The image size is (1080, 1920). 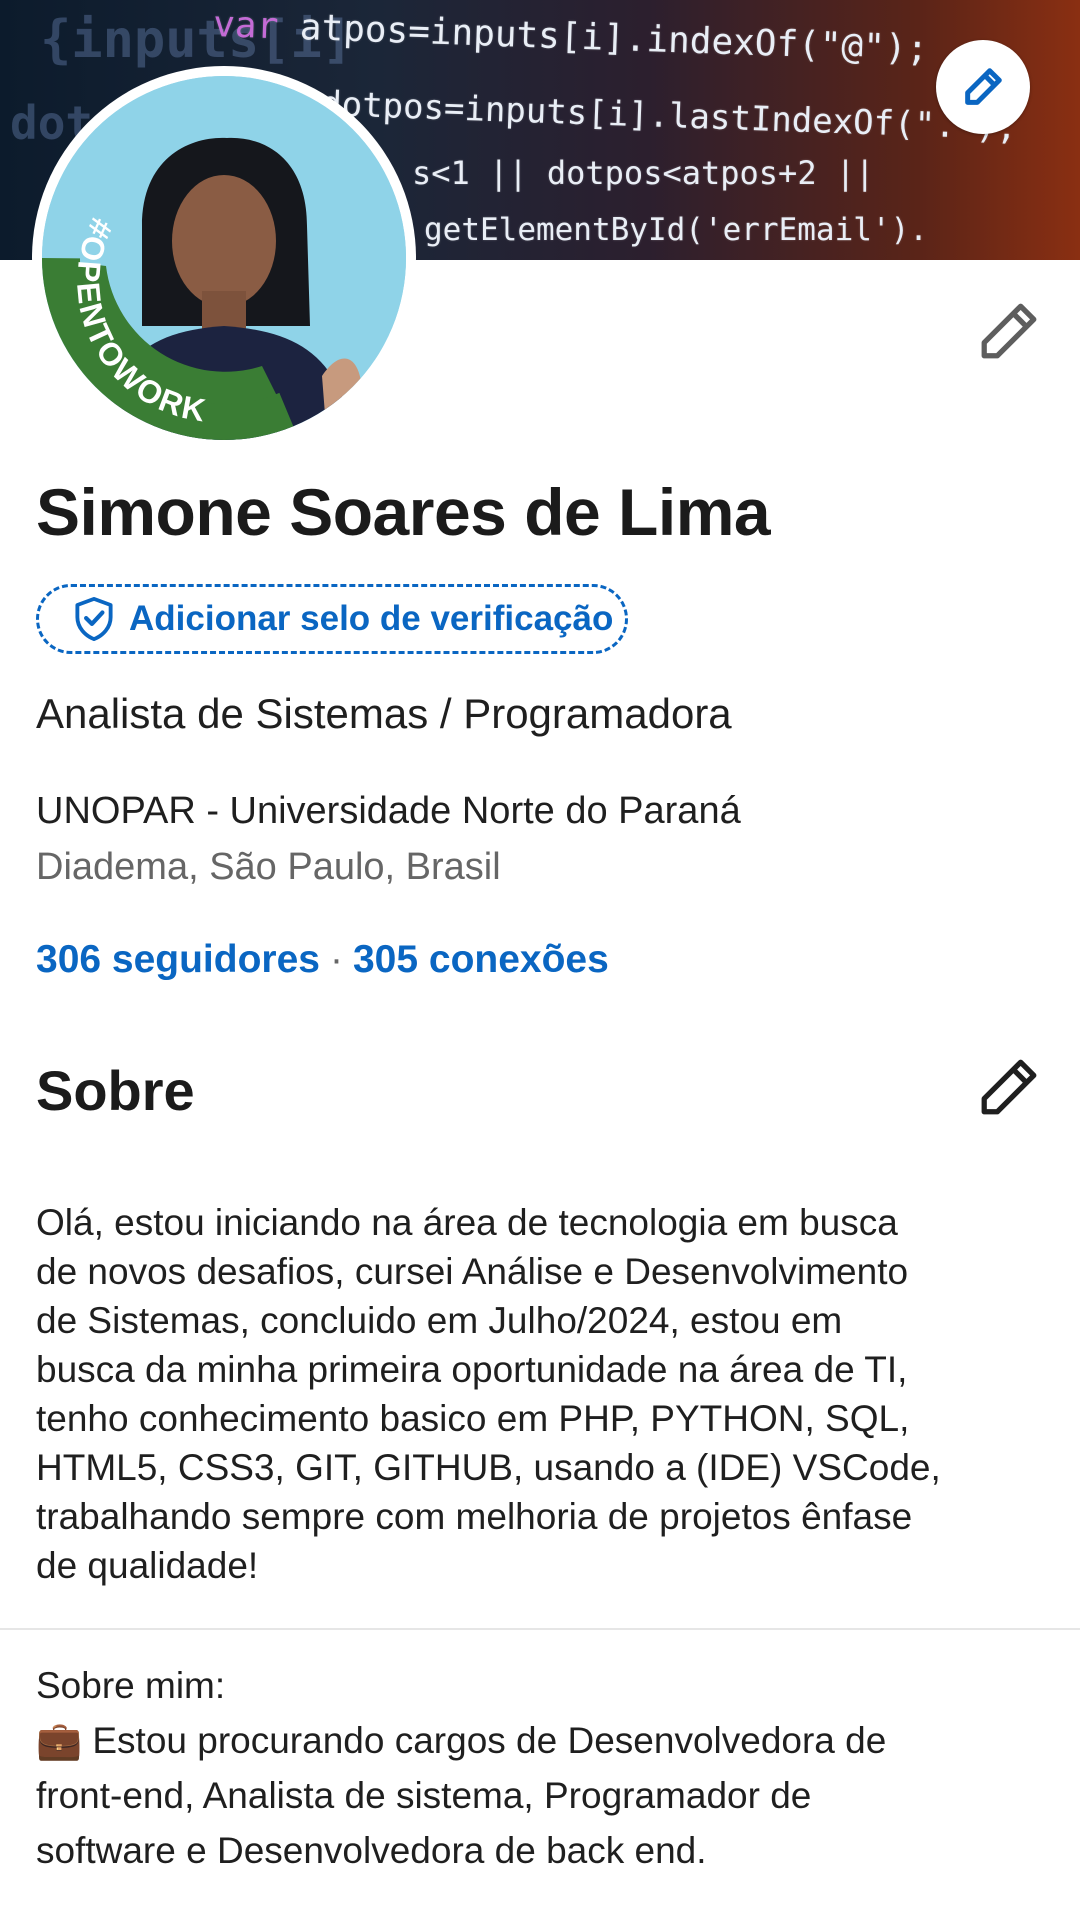 I want to click on pencil-icon, so click(x=983, y=86).